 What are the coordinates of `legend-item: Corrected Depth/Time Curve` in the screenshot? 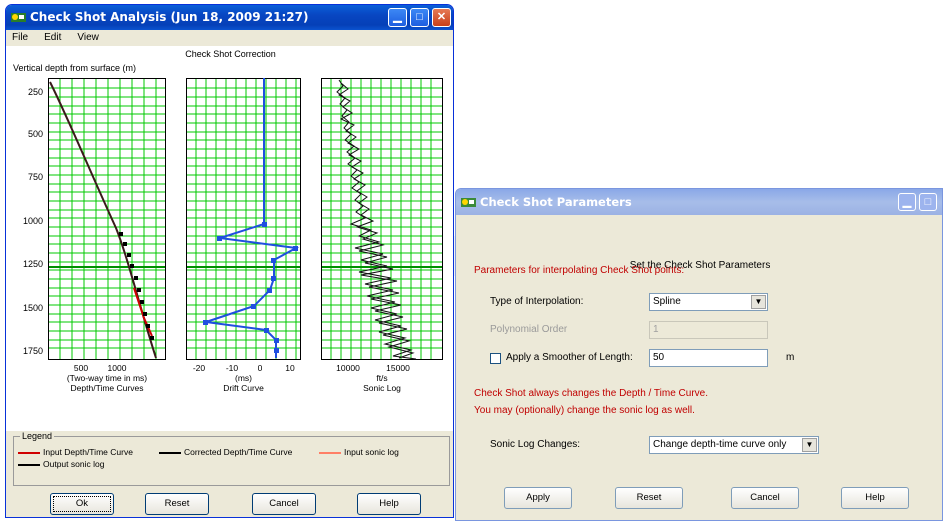 It's located at (225, 452).